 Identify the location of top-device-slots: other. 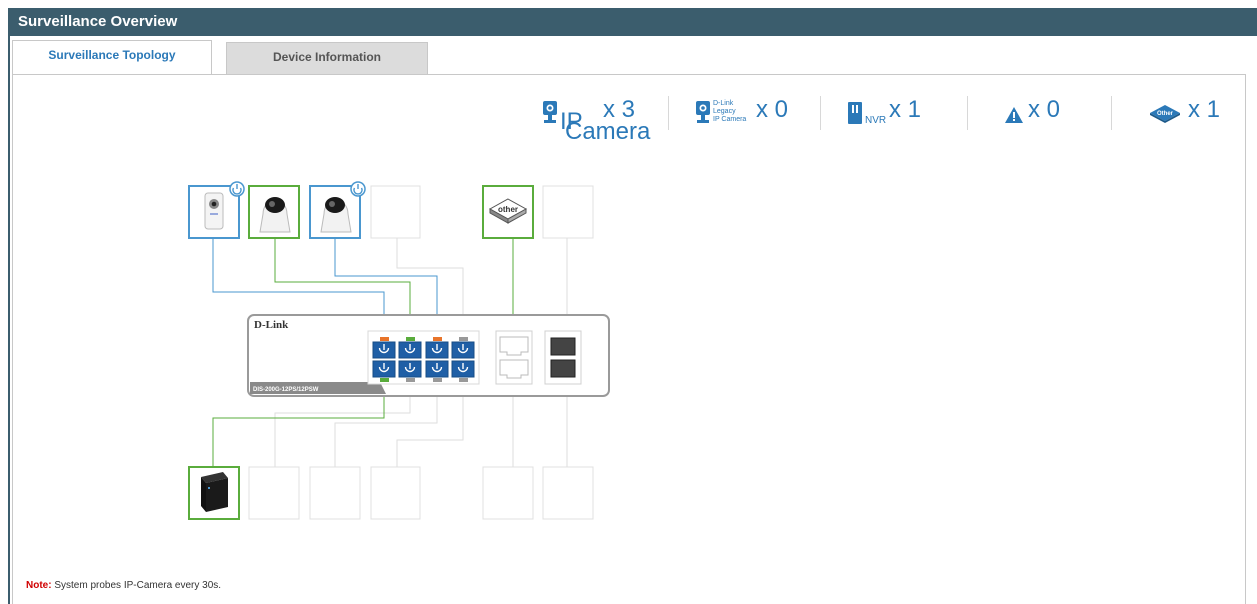
(391, 210).